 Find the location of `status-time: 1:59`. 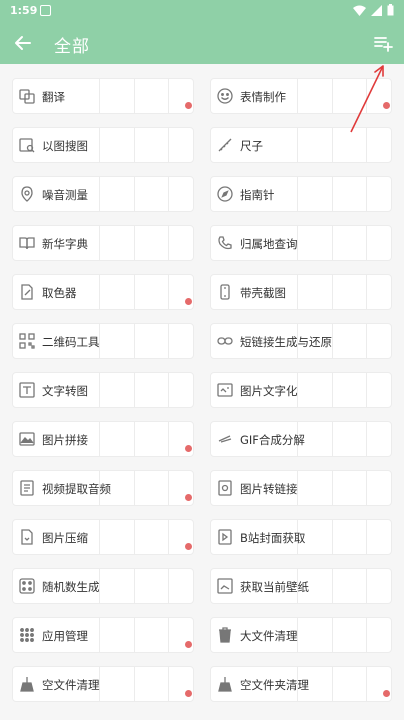

status-time: 1:59 is located at coordinates (24, 10).